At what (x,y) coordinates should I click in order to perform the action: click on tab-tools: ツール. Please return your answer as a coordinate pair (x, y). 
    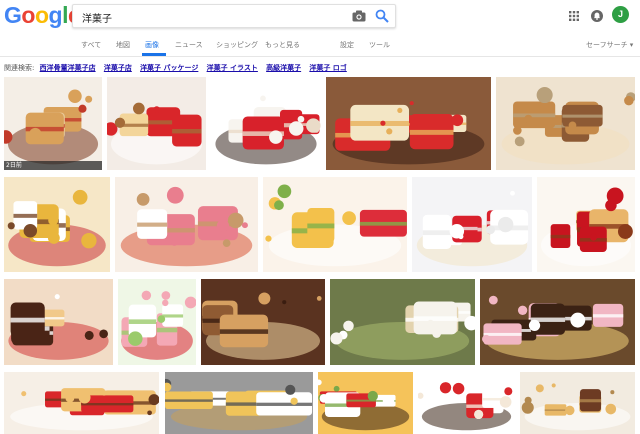
    Looking at the image, I should click on (379, 45).